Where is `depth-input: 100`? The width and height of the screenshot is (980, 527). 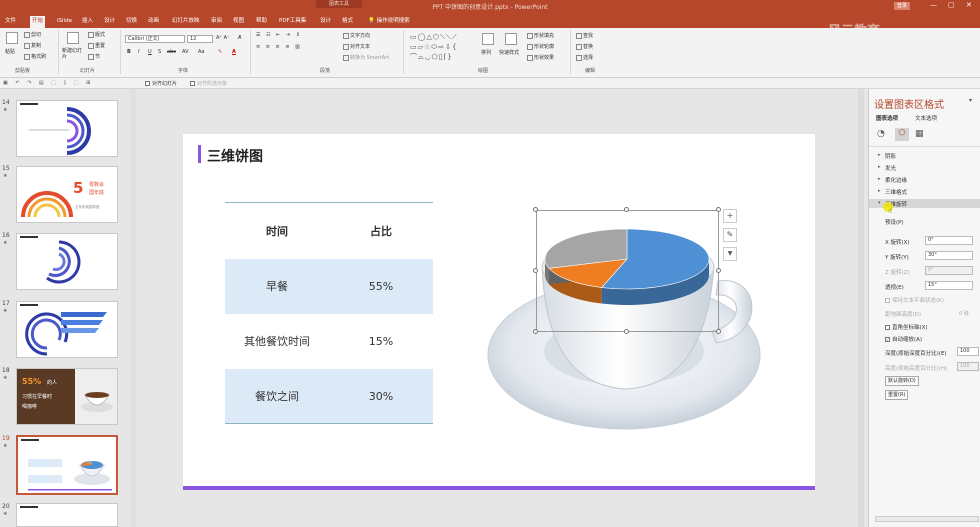 depth-input: 100 is located at coordinates (968, 351).